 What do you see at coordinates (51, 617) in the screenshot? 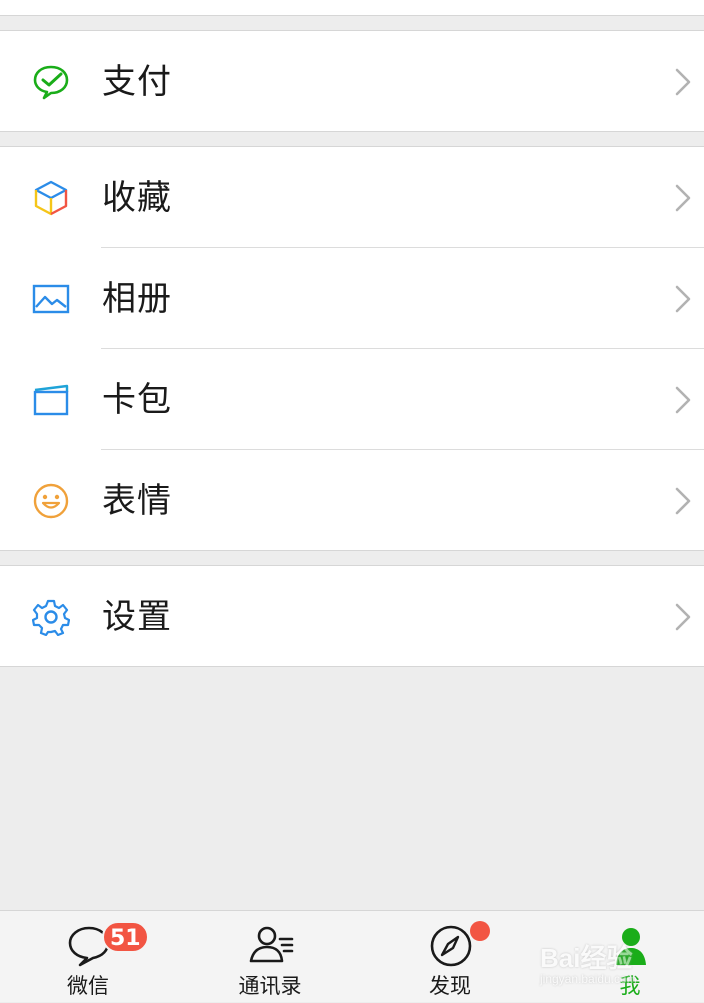
I see `gear-icon` at bounding box center [51, 617].